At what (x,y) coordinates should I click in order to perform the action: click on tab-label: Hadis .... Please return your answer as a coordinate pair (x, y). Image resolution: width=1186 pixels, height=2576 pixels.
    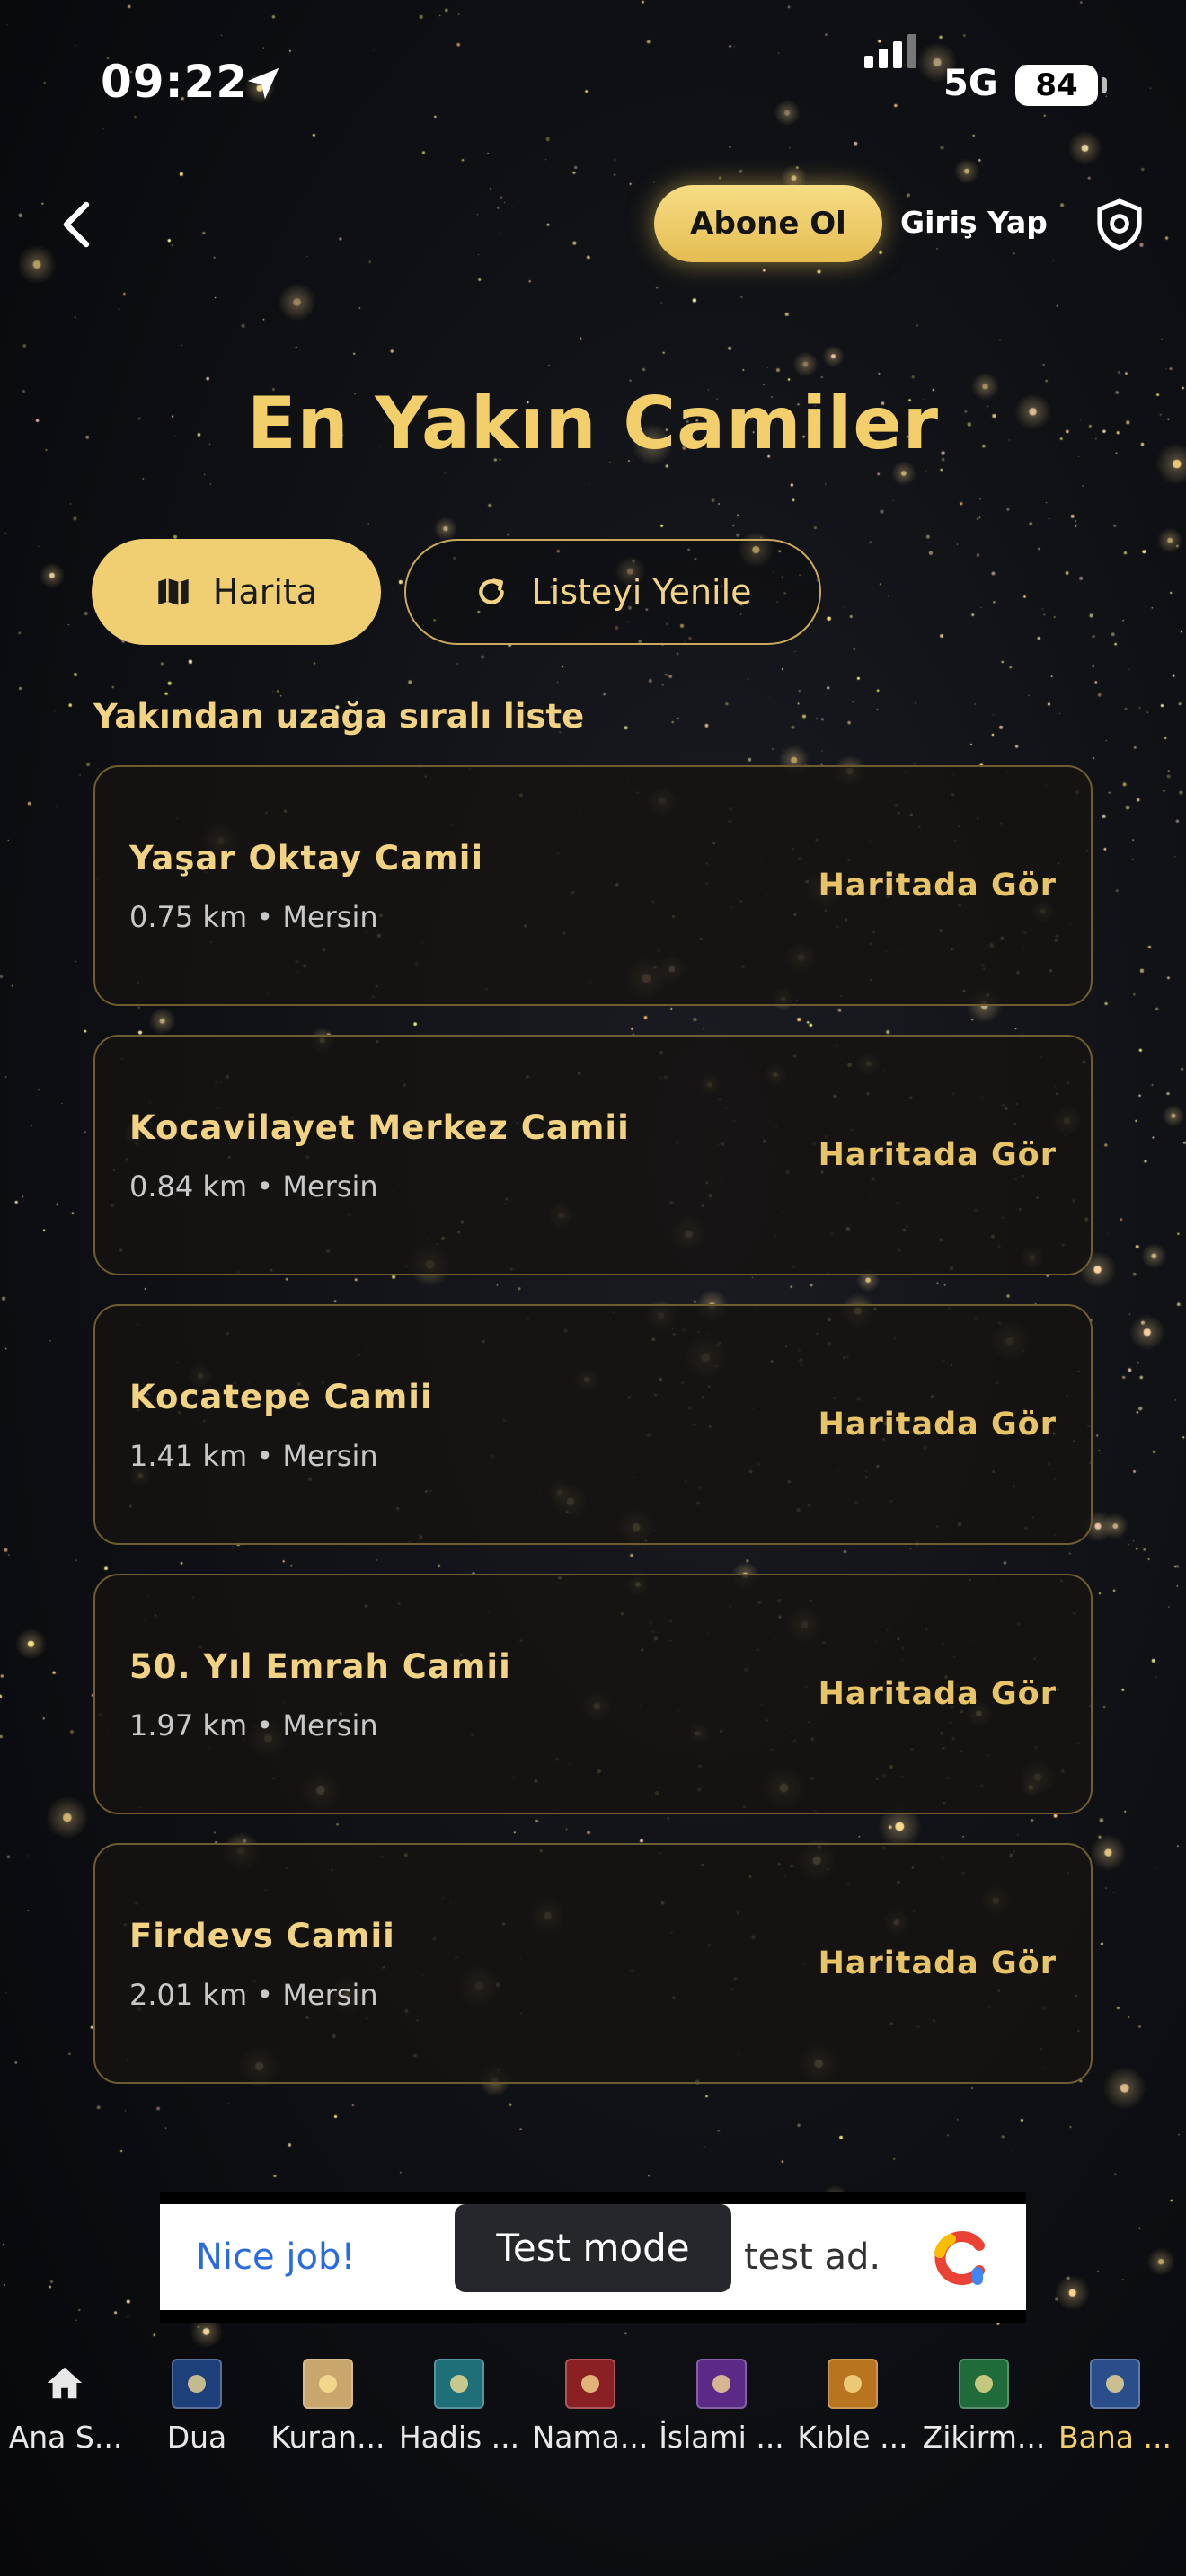
    Looking at the image, I should click on (459, 2437).